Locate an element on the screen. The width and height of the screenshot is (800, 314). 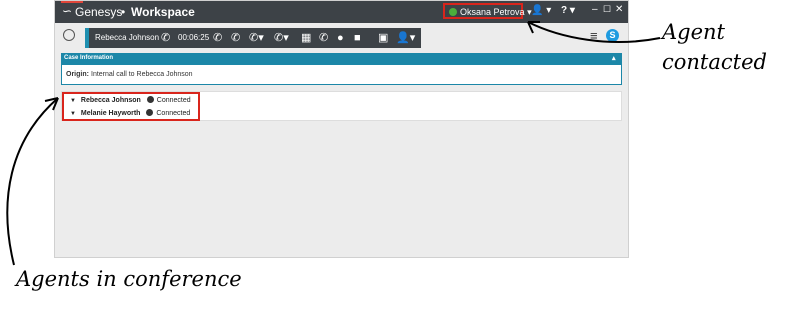
annotation-line-1: Agent is located at coordinates (693, 32).